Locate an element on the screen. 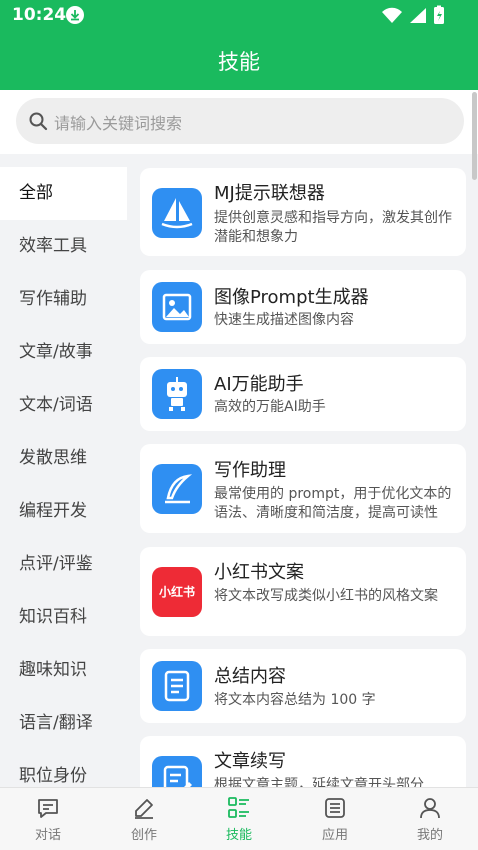 This screenshot has width=478, height=850. skill-card: MJ提示联想器 提供创意灵感和指导方向，激发其创作潜能和想象力 is located at coordinates (303, 212).